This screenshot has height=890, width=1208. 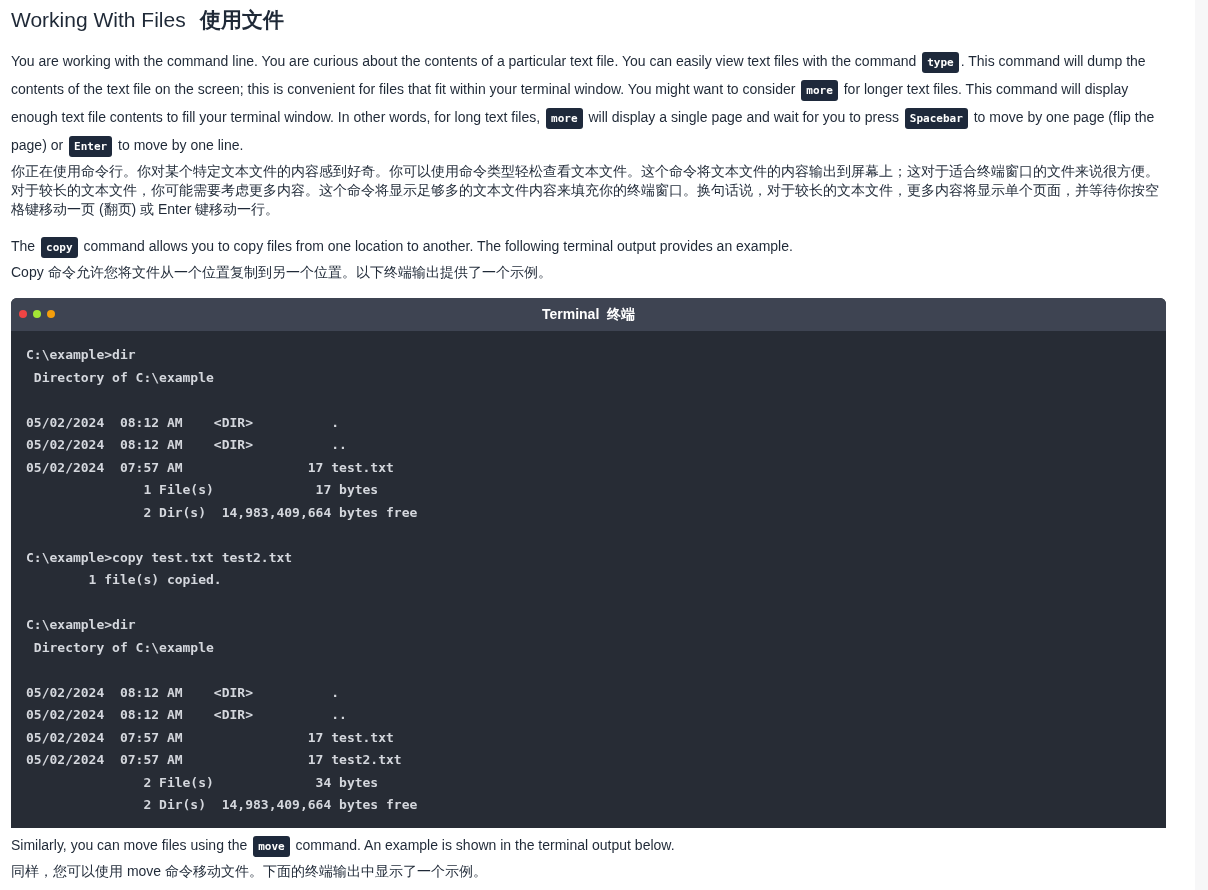 I want to click on page-title: Working With Files, so click(x=98, y=20).